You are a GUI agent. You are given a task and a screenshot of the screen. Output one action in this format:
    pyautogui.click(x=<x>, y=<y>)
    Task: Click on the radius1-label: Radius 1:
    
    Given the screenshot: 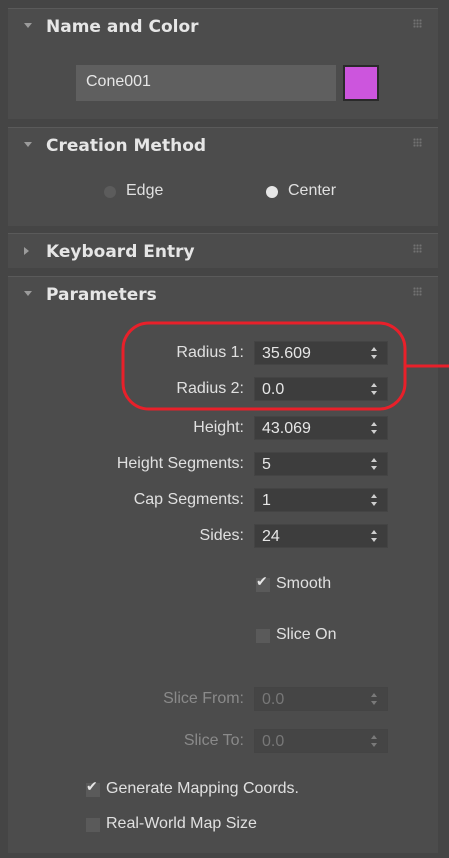 What is the action you would take?
    pyautogui.click(x=210, y=352)
    